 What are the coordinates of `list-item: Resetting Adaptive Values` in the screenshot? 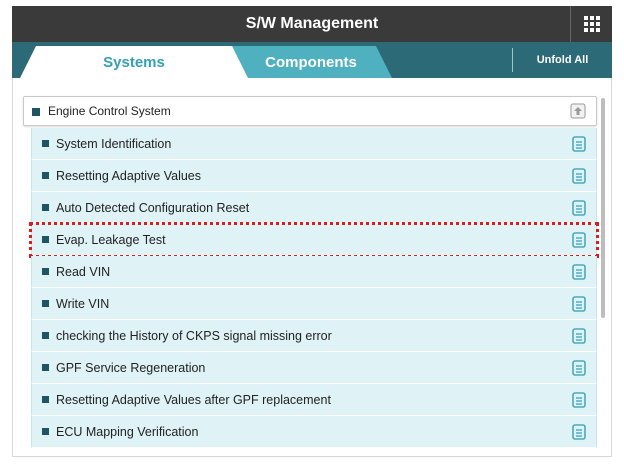 It's located at (314, 176).